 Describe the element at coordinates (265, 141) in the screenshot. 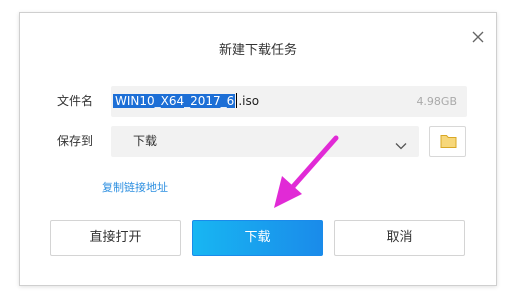

I see `save-location-dropdown: 下载` at that location.